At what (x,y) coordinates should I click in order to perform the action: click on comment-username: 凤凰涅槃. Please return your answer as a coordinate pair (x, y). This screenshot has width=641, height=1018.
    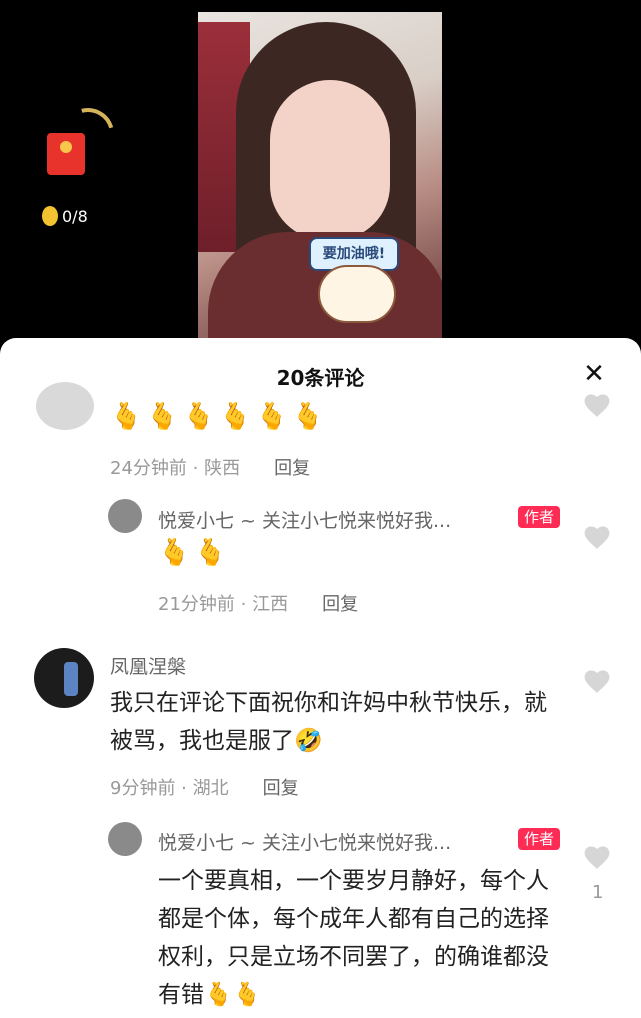
    Looking at the image, I should click on (148, 665).